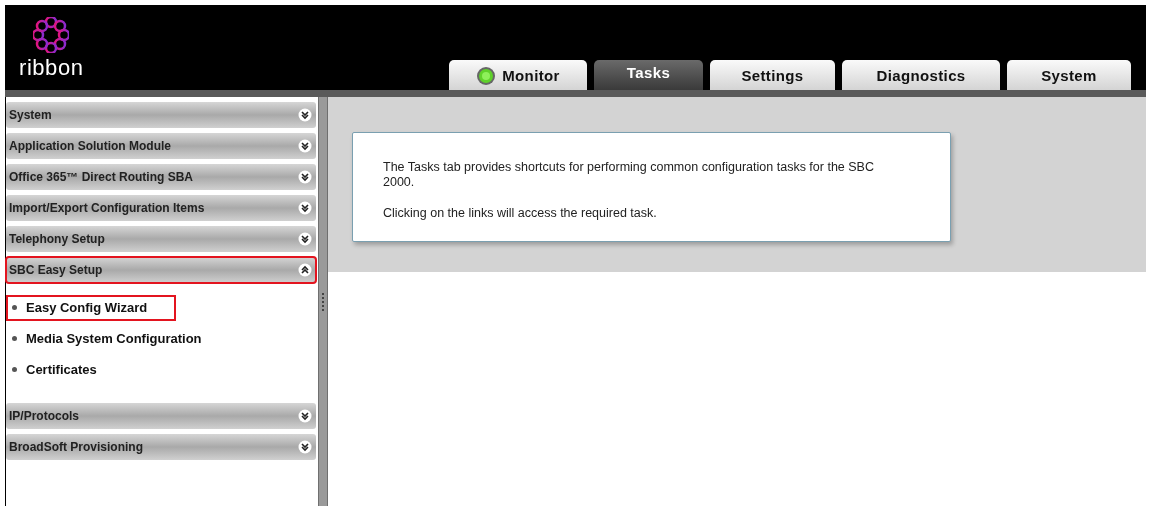  I want to click on info-text: Clicking on the links will access the required task., so click(520, 213).